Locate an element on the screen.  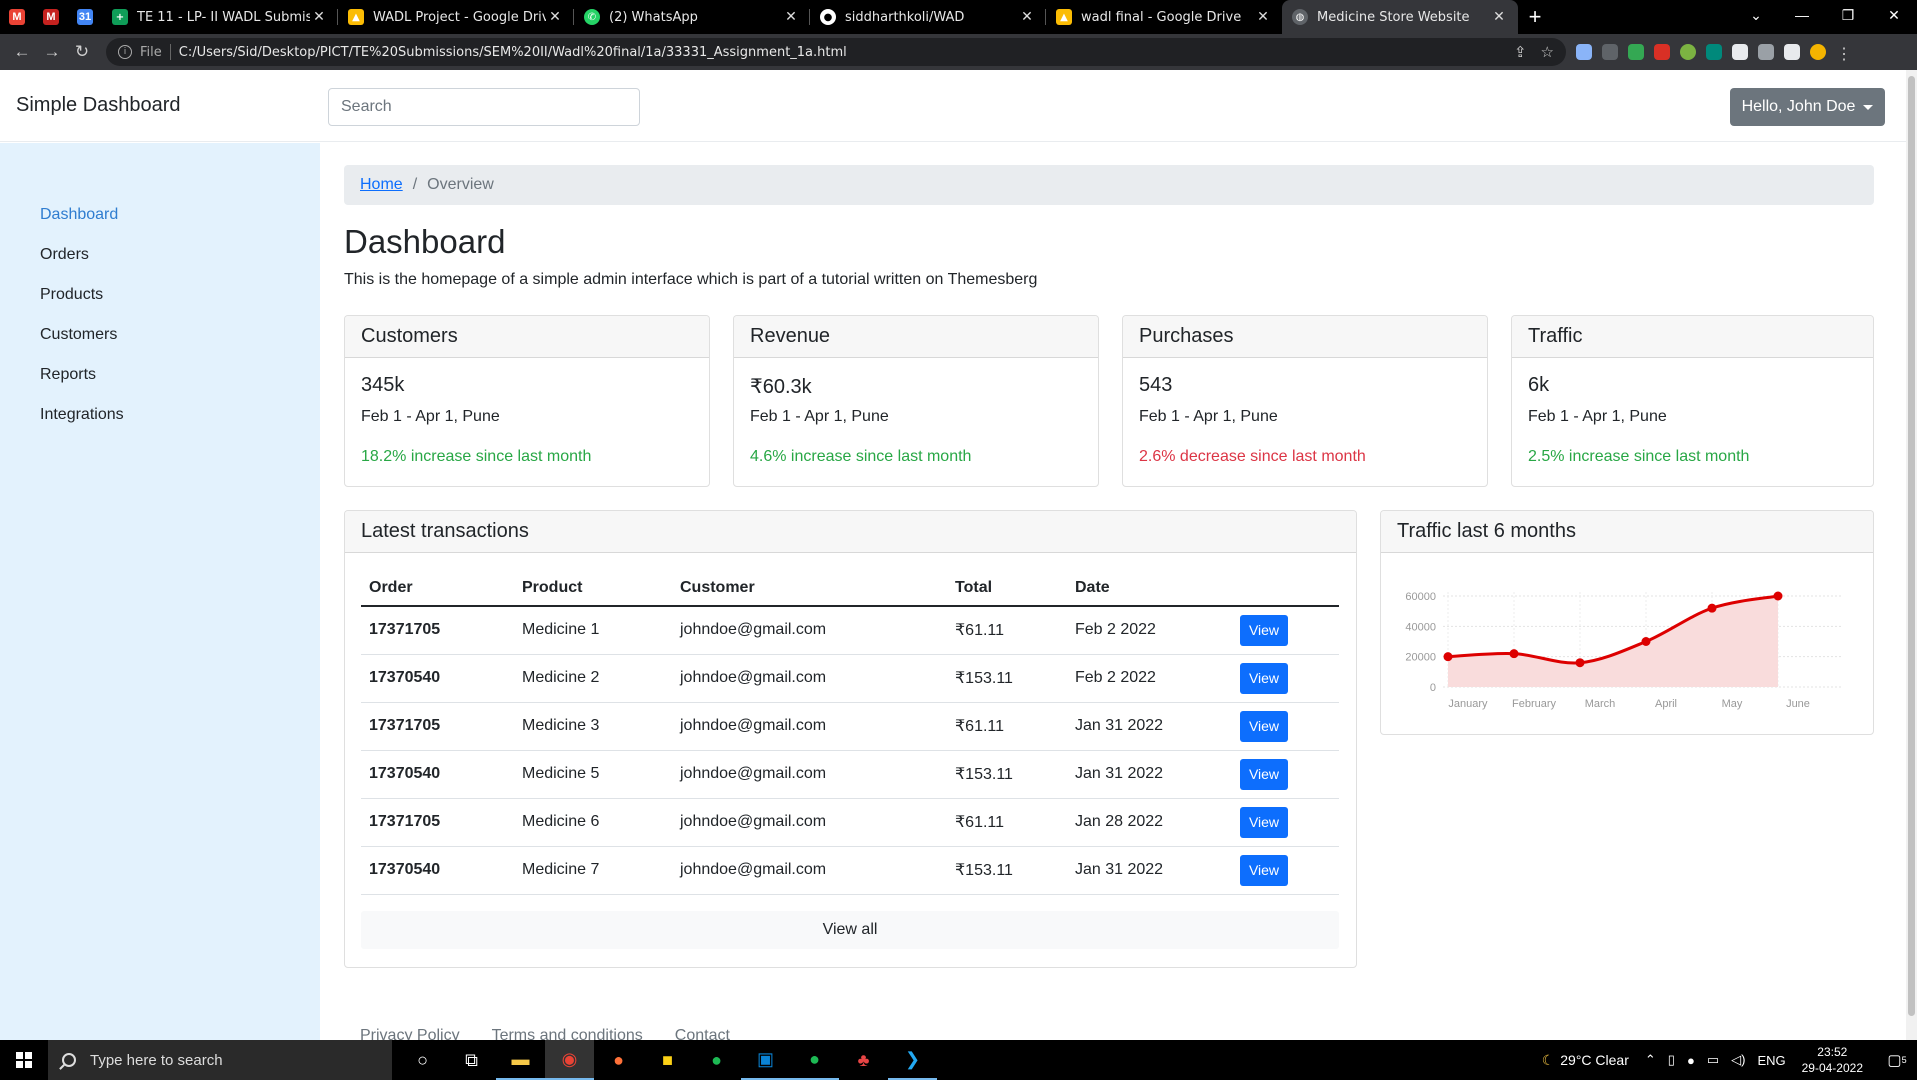
sheets-icon: + is located at coordinates (120, 17).